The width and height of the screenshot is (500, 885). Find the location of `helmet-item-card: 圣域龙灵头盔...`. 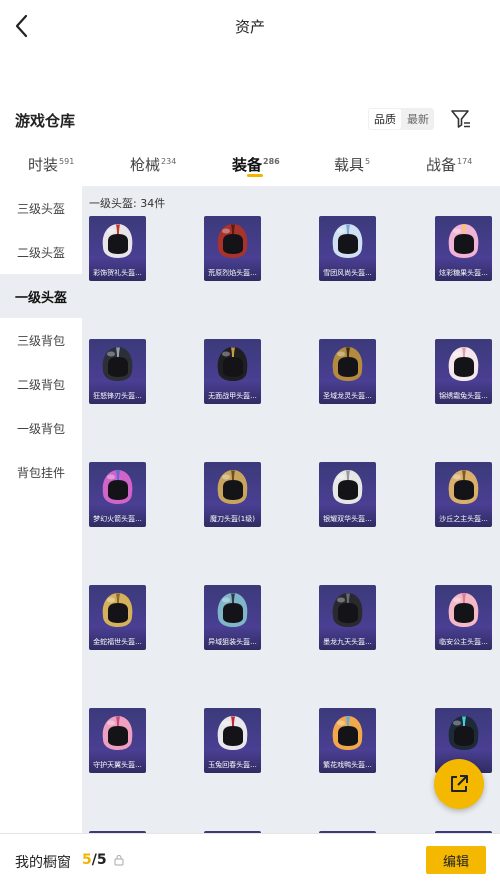

helmet-item-card: 圣域龙灵头盔... is located at coordinates (347, 371).